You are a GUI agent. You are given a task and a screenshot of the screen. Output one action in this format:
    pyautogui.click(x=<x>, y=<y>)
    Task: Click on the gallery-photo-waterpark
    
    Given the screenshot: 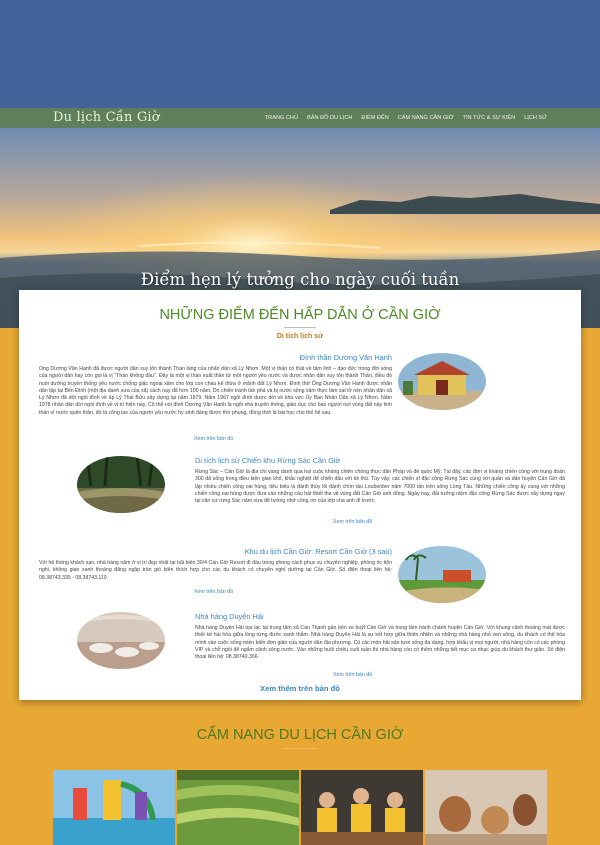 What is the action you would take?
    pyautogui.click(x=114, y=807)
    